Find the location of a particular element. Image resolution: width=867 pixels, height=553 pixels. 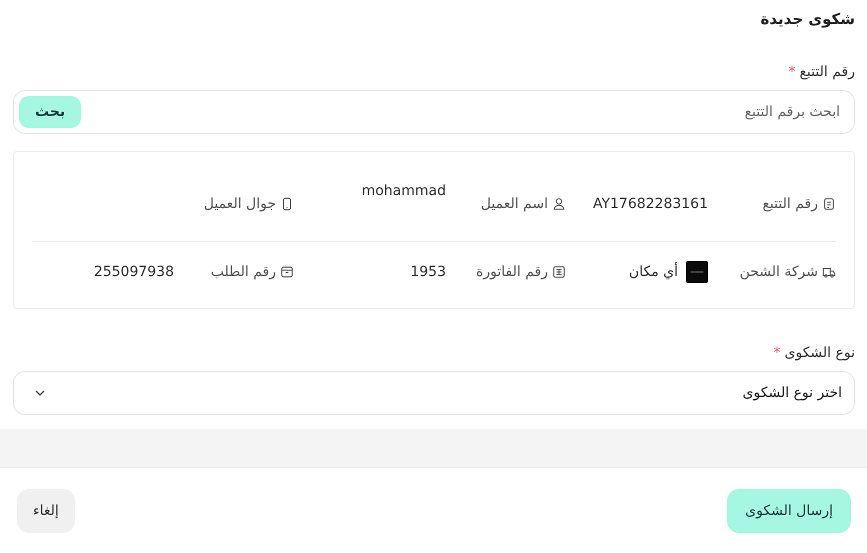

detail-value: أي مكان is located at coordinates (653, 272).